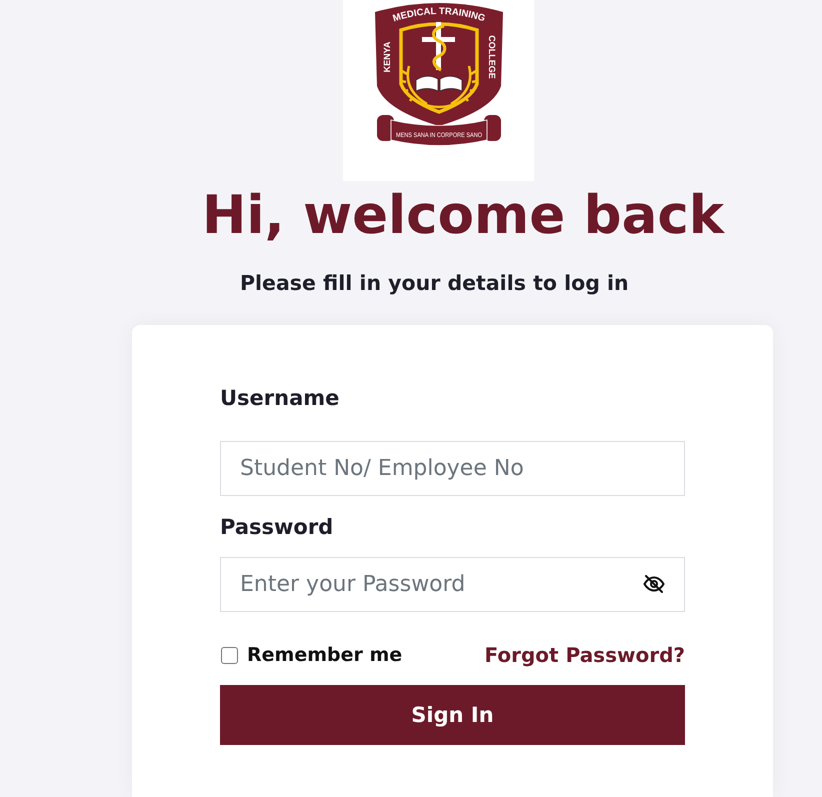  I want to click on eye-slash-icon, so click(654, 584).